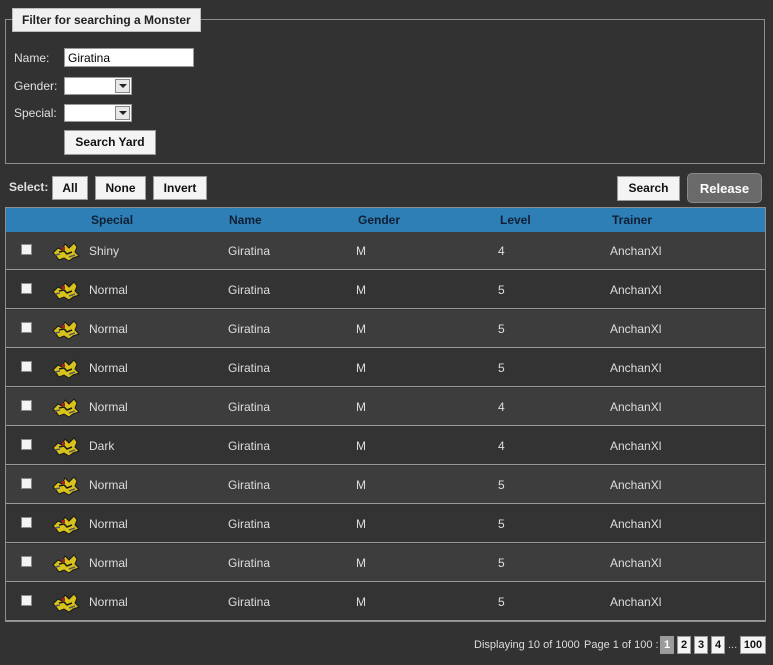 The height and width of the screenshot is (665, 773). Describe the element at coordinates (112, 220) in the screenshot. I see `header-special: Special` at that location.